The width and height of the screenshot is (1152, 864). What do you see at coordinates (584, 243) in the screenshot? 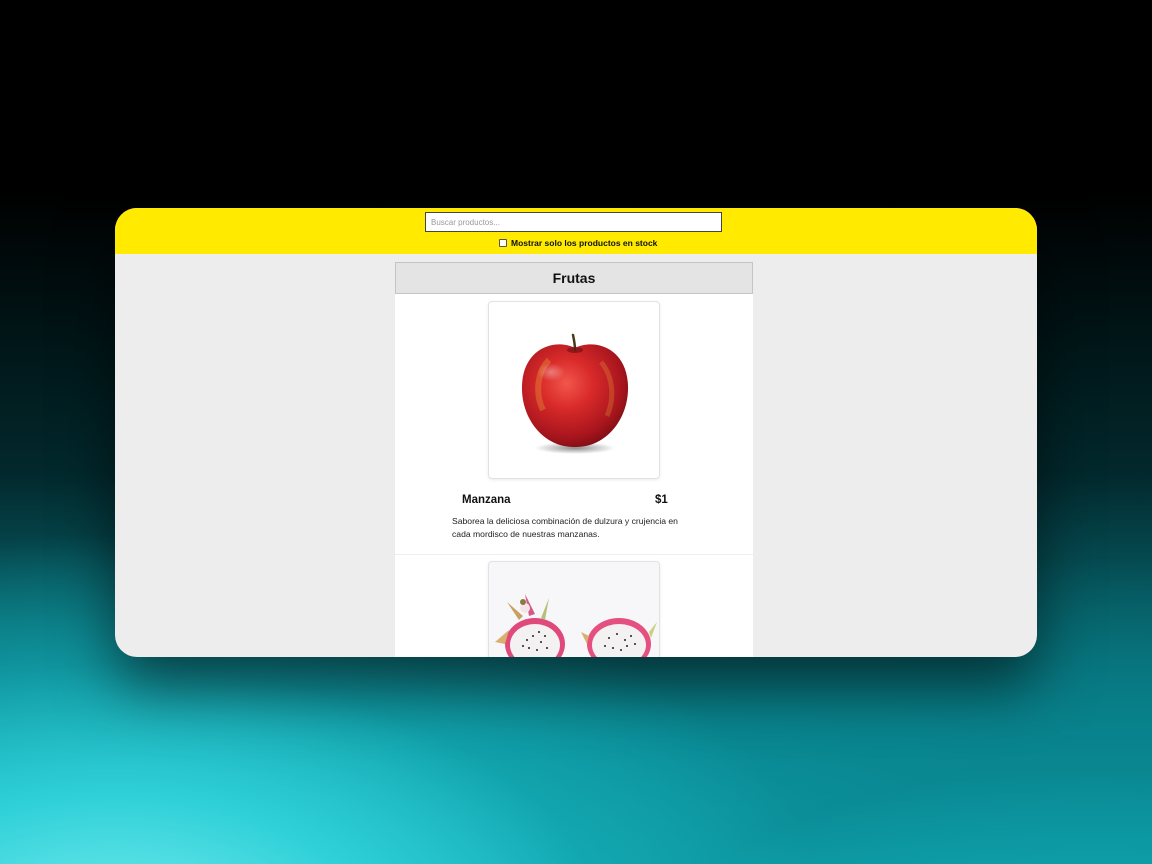
I see `stock-only-label: Mostrar solo los productos en stock` at bounding box center [584, 243].